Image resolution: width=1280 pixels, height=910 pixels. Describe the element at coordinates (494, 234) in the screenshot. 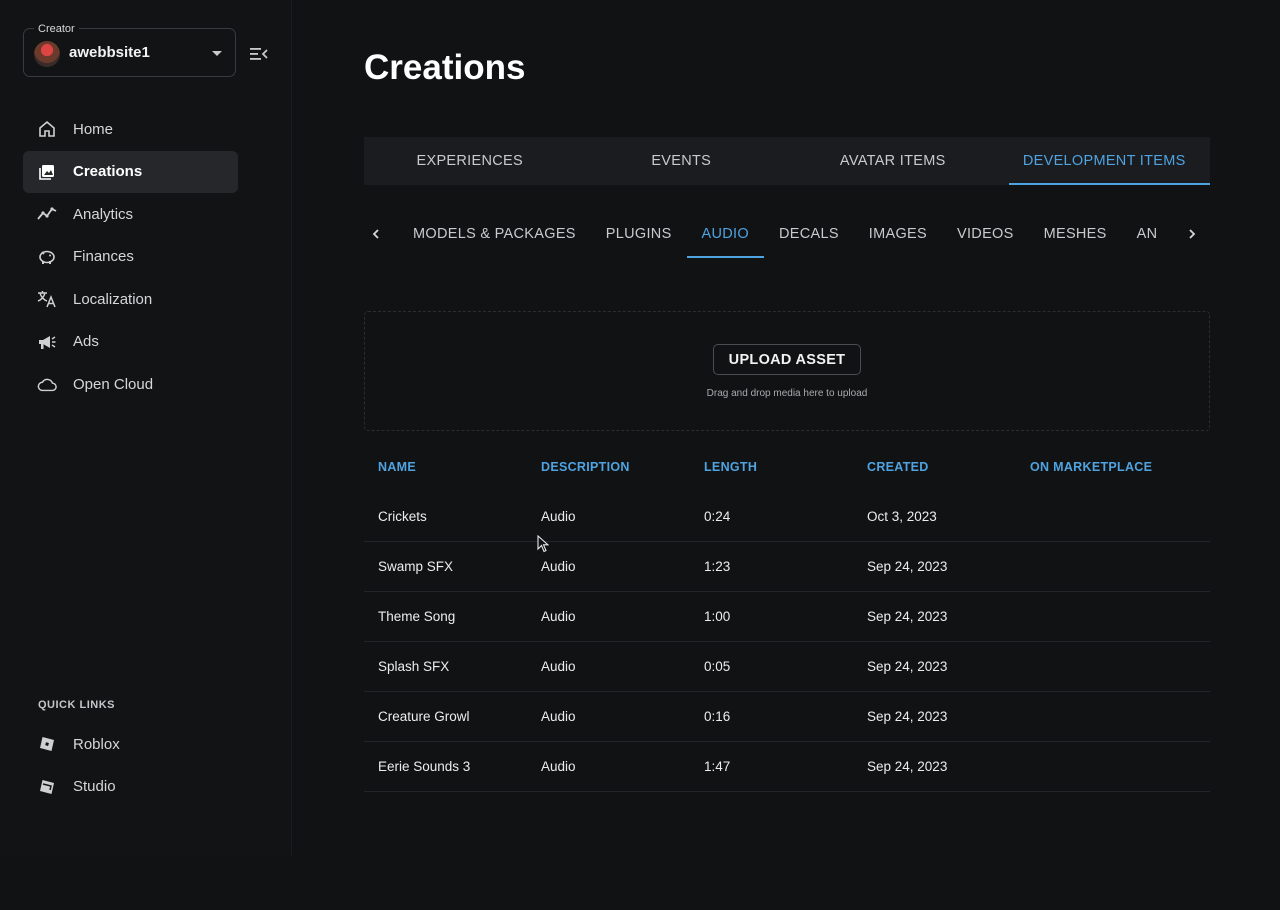

I see `subtab-models-packages: MODELS & PACKAGES` at that location.